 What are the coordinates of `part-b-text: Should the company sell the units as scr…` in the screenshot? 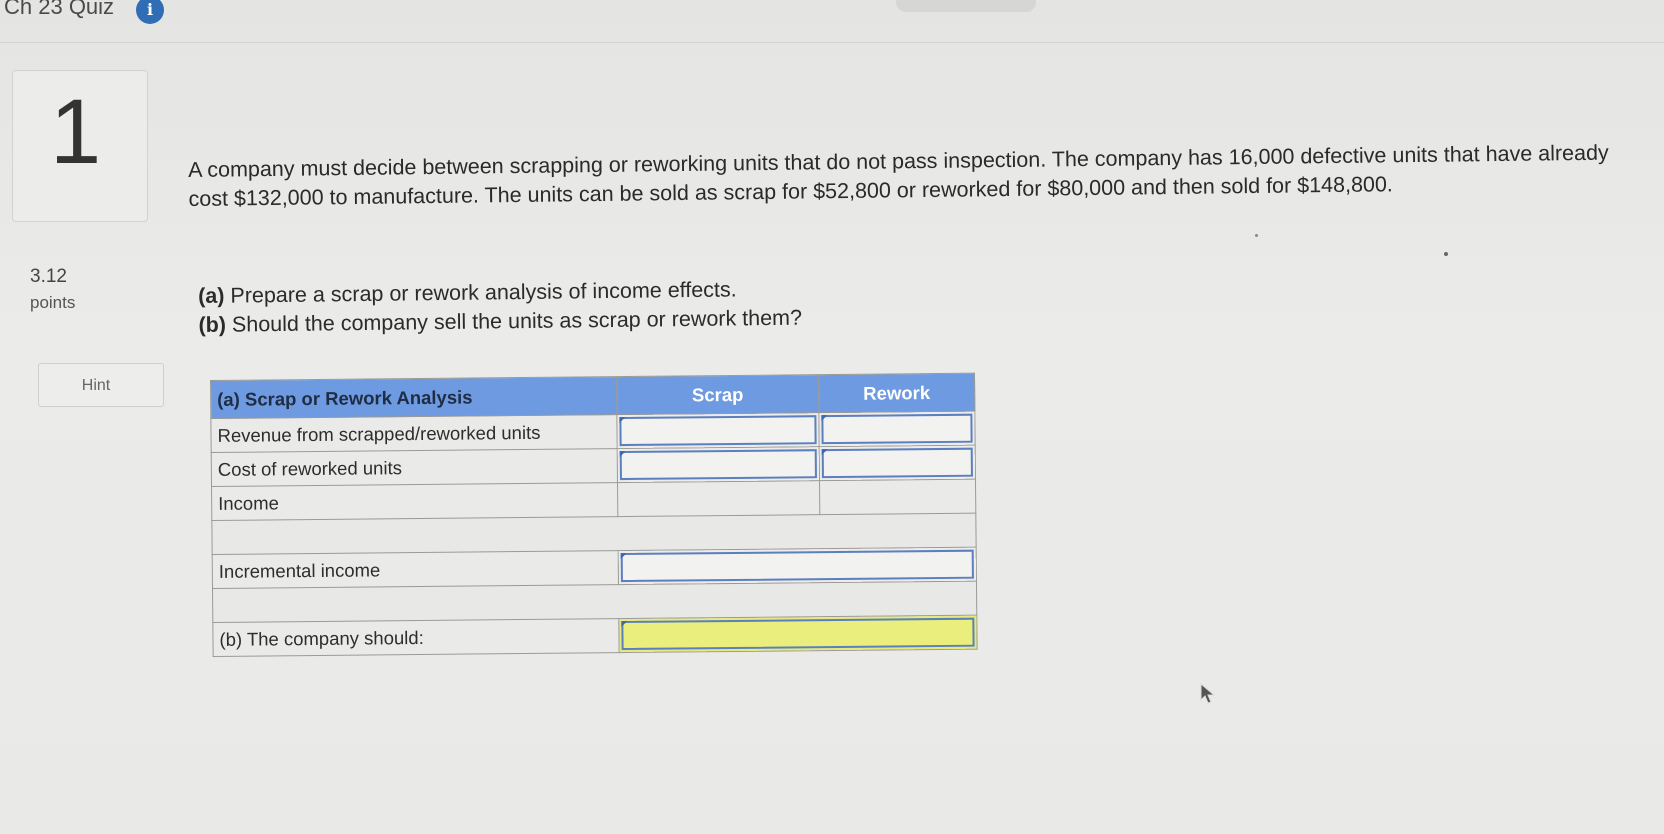 It's located at (517, 321).